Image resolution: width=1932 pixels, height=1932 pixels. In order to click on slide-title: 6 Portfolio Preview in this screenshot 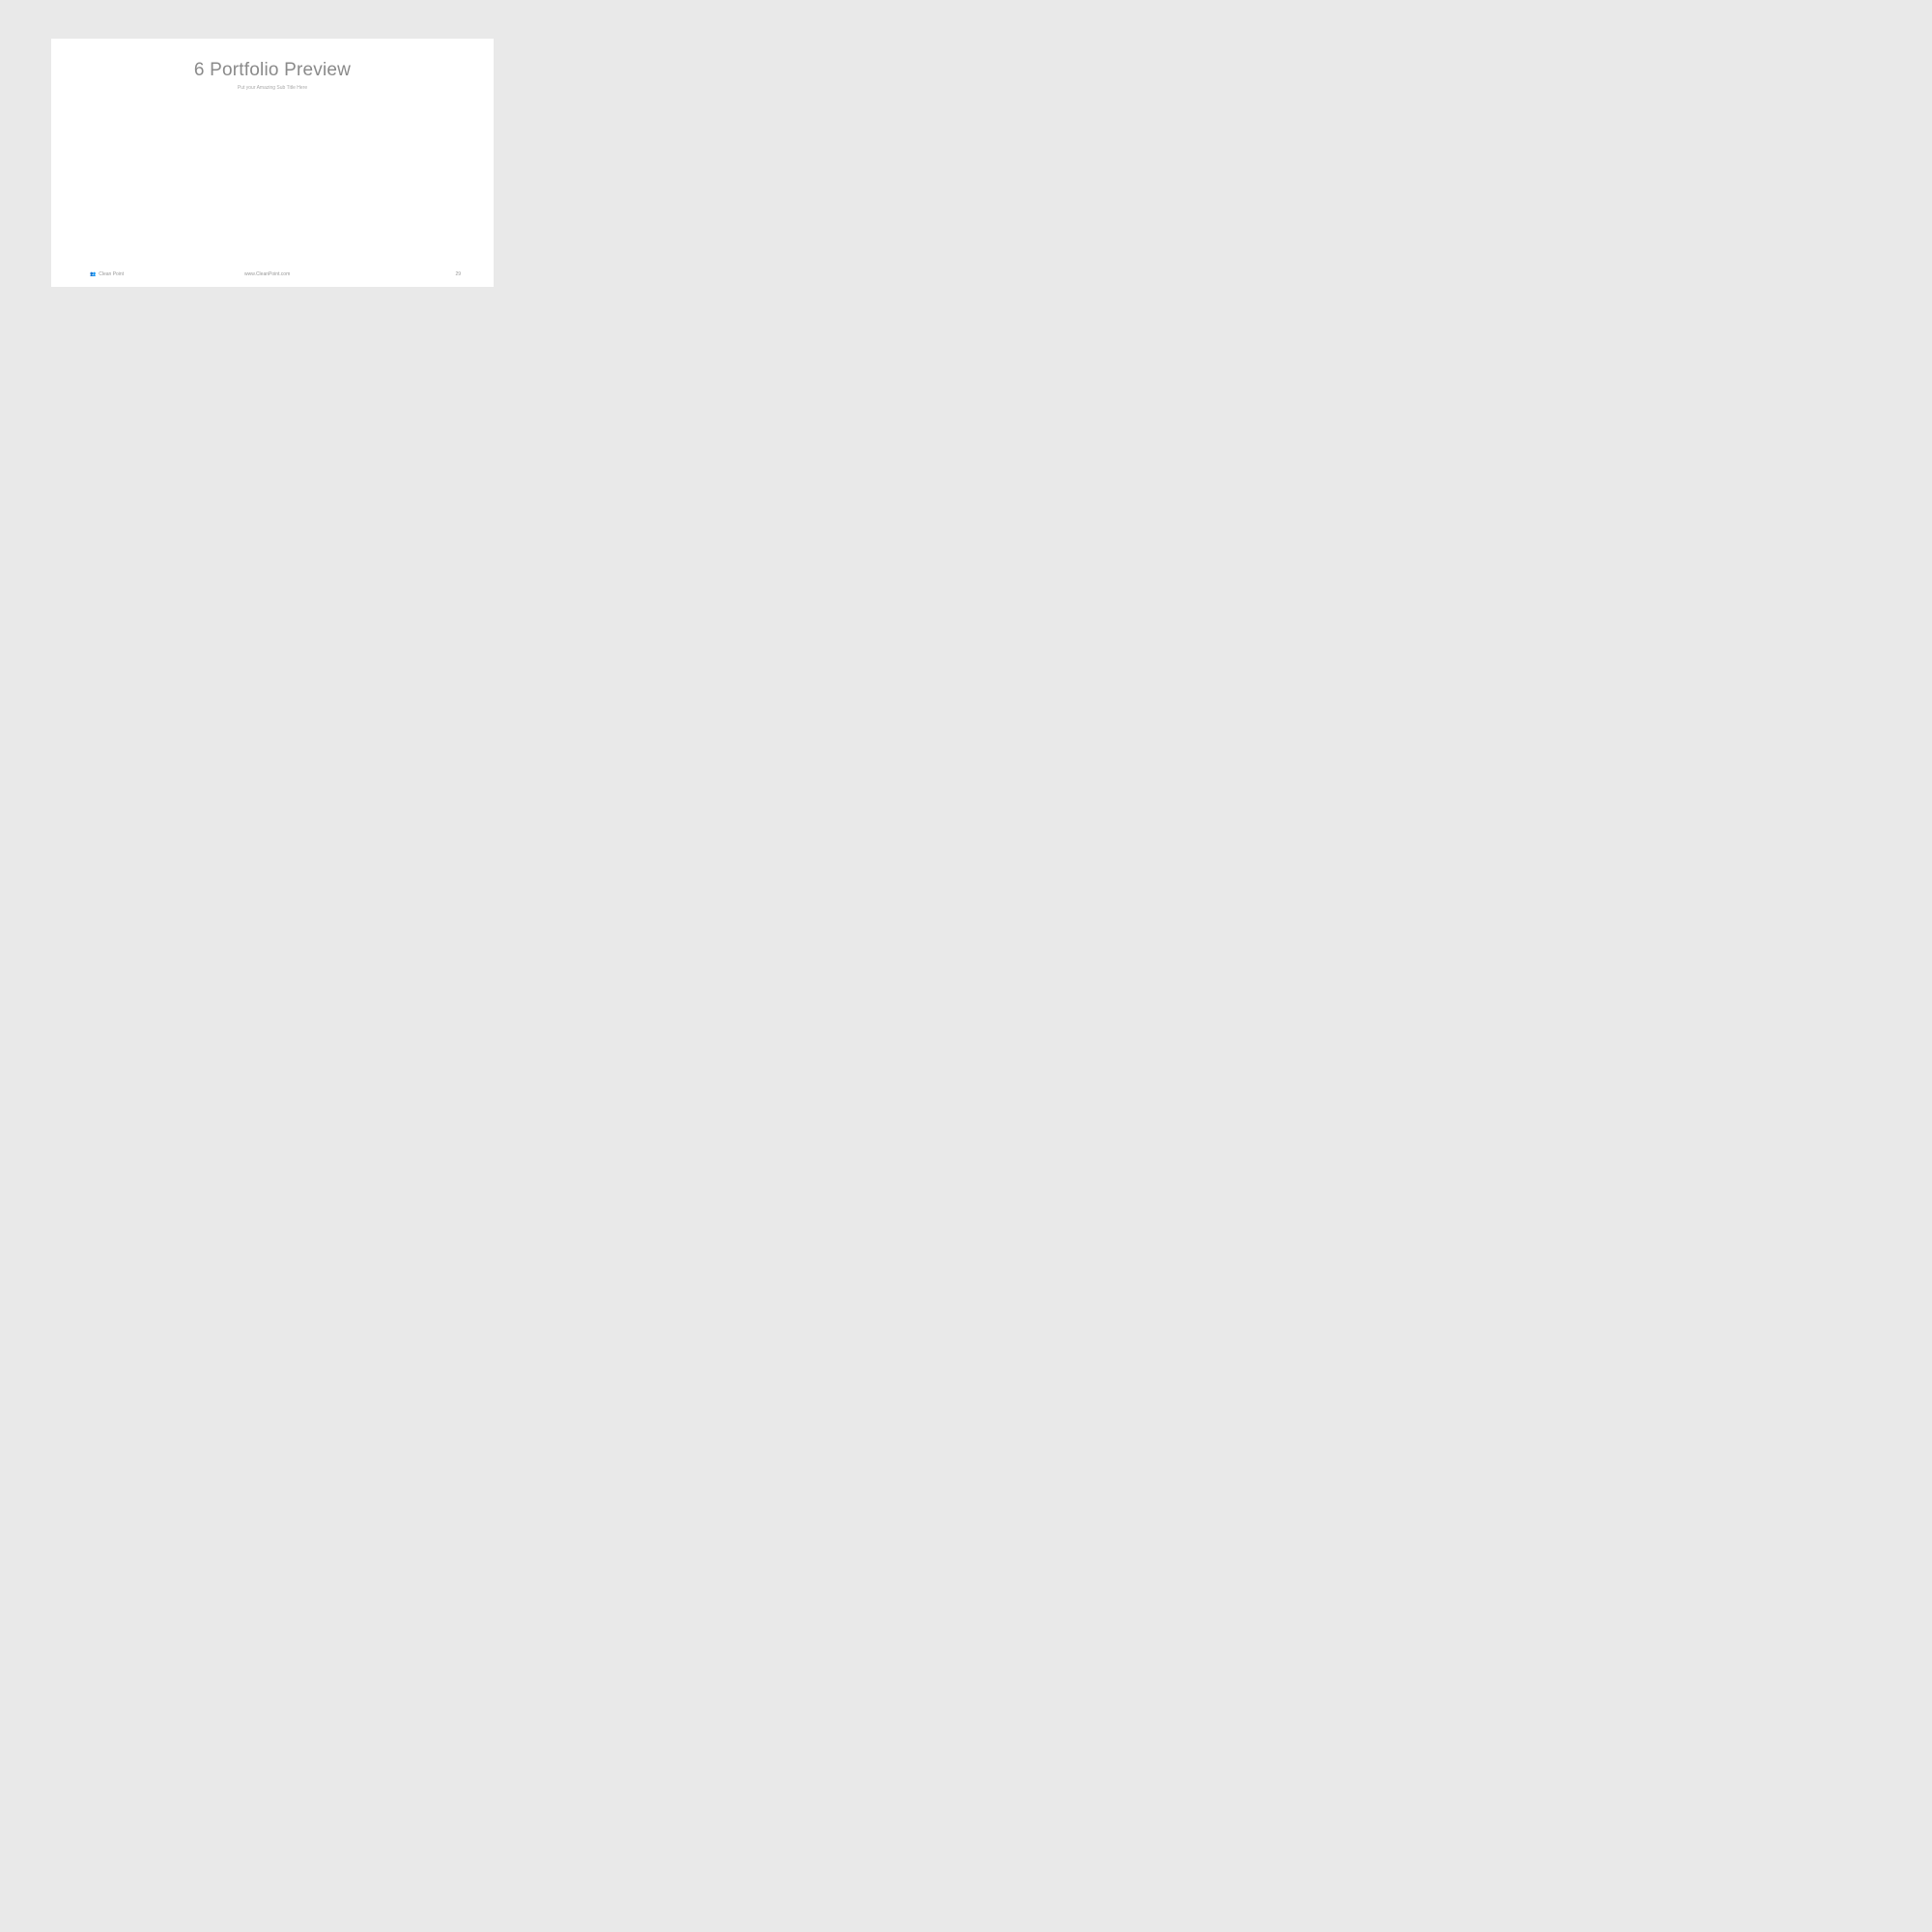, I will do `click(272, 70)`.